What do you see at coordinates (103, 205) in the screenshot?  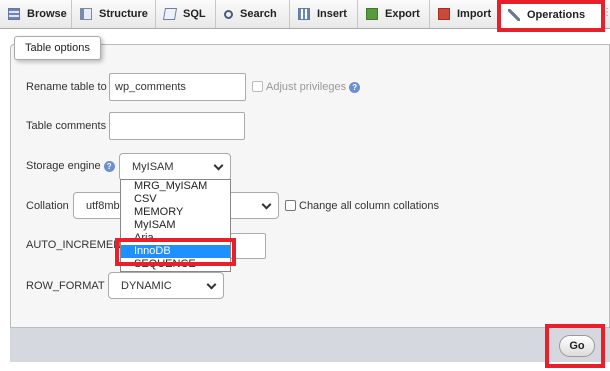 I see `collation-value: utf8mb` at bounding box center [103, 205].